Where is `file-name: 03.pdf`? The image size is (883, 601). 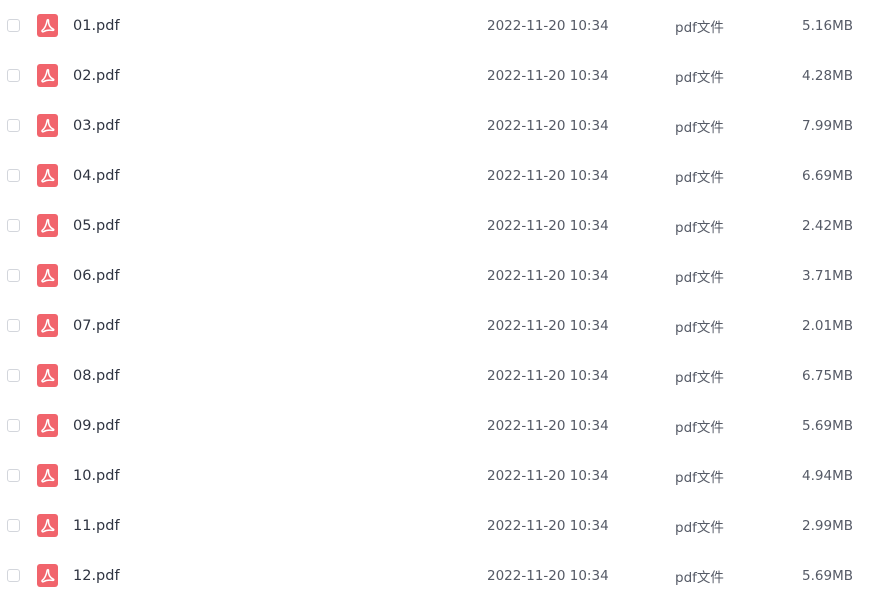
file-name: 03.pdf is located at coordinates (96, 126).